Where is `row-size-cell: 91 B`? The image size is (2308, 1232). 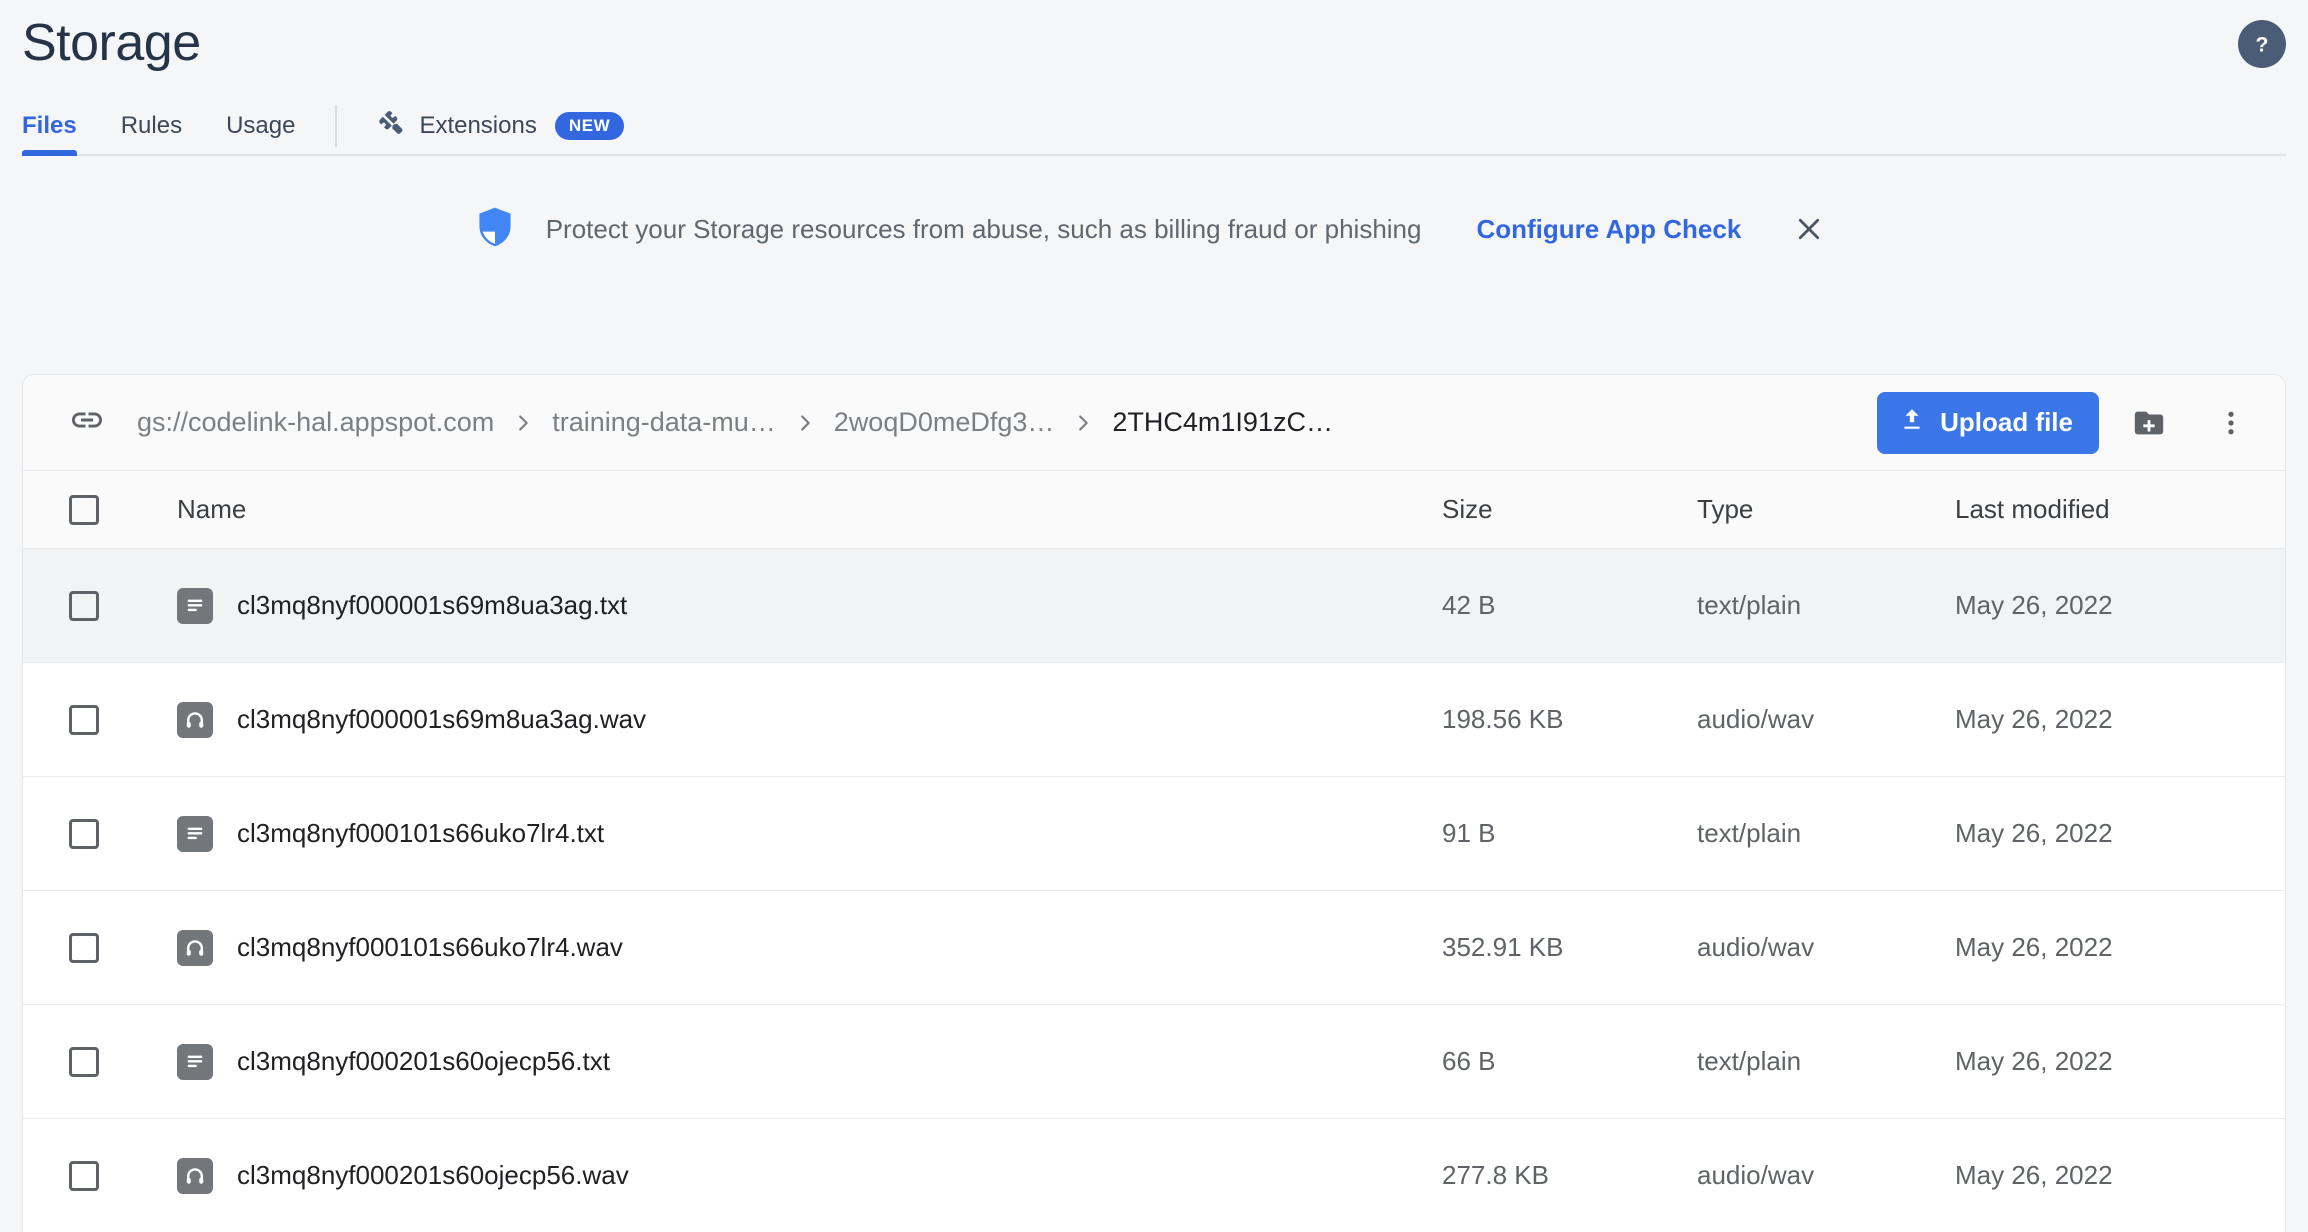
row-size-cell: 91 B is located at coordinates (1469, 833).